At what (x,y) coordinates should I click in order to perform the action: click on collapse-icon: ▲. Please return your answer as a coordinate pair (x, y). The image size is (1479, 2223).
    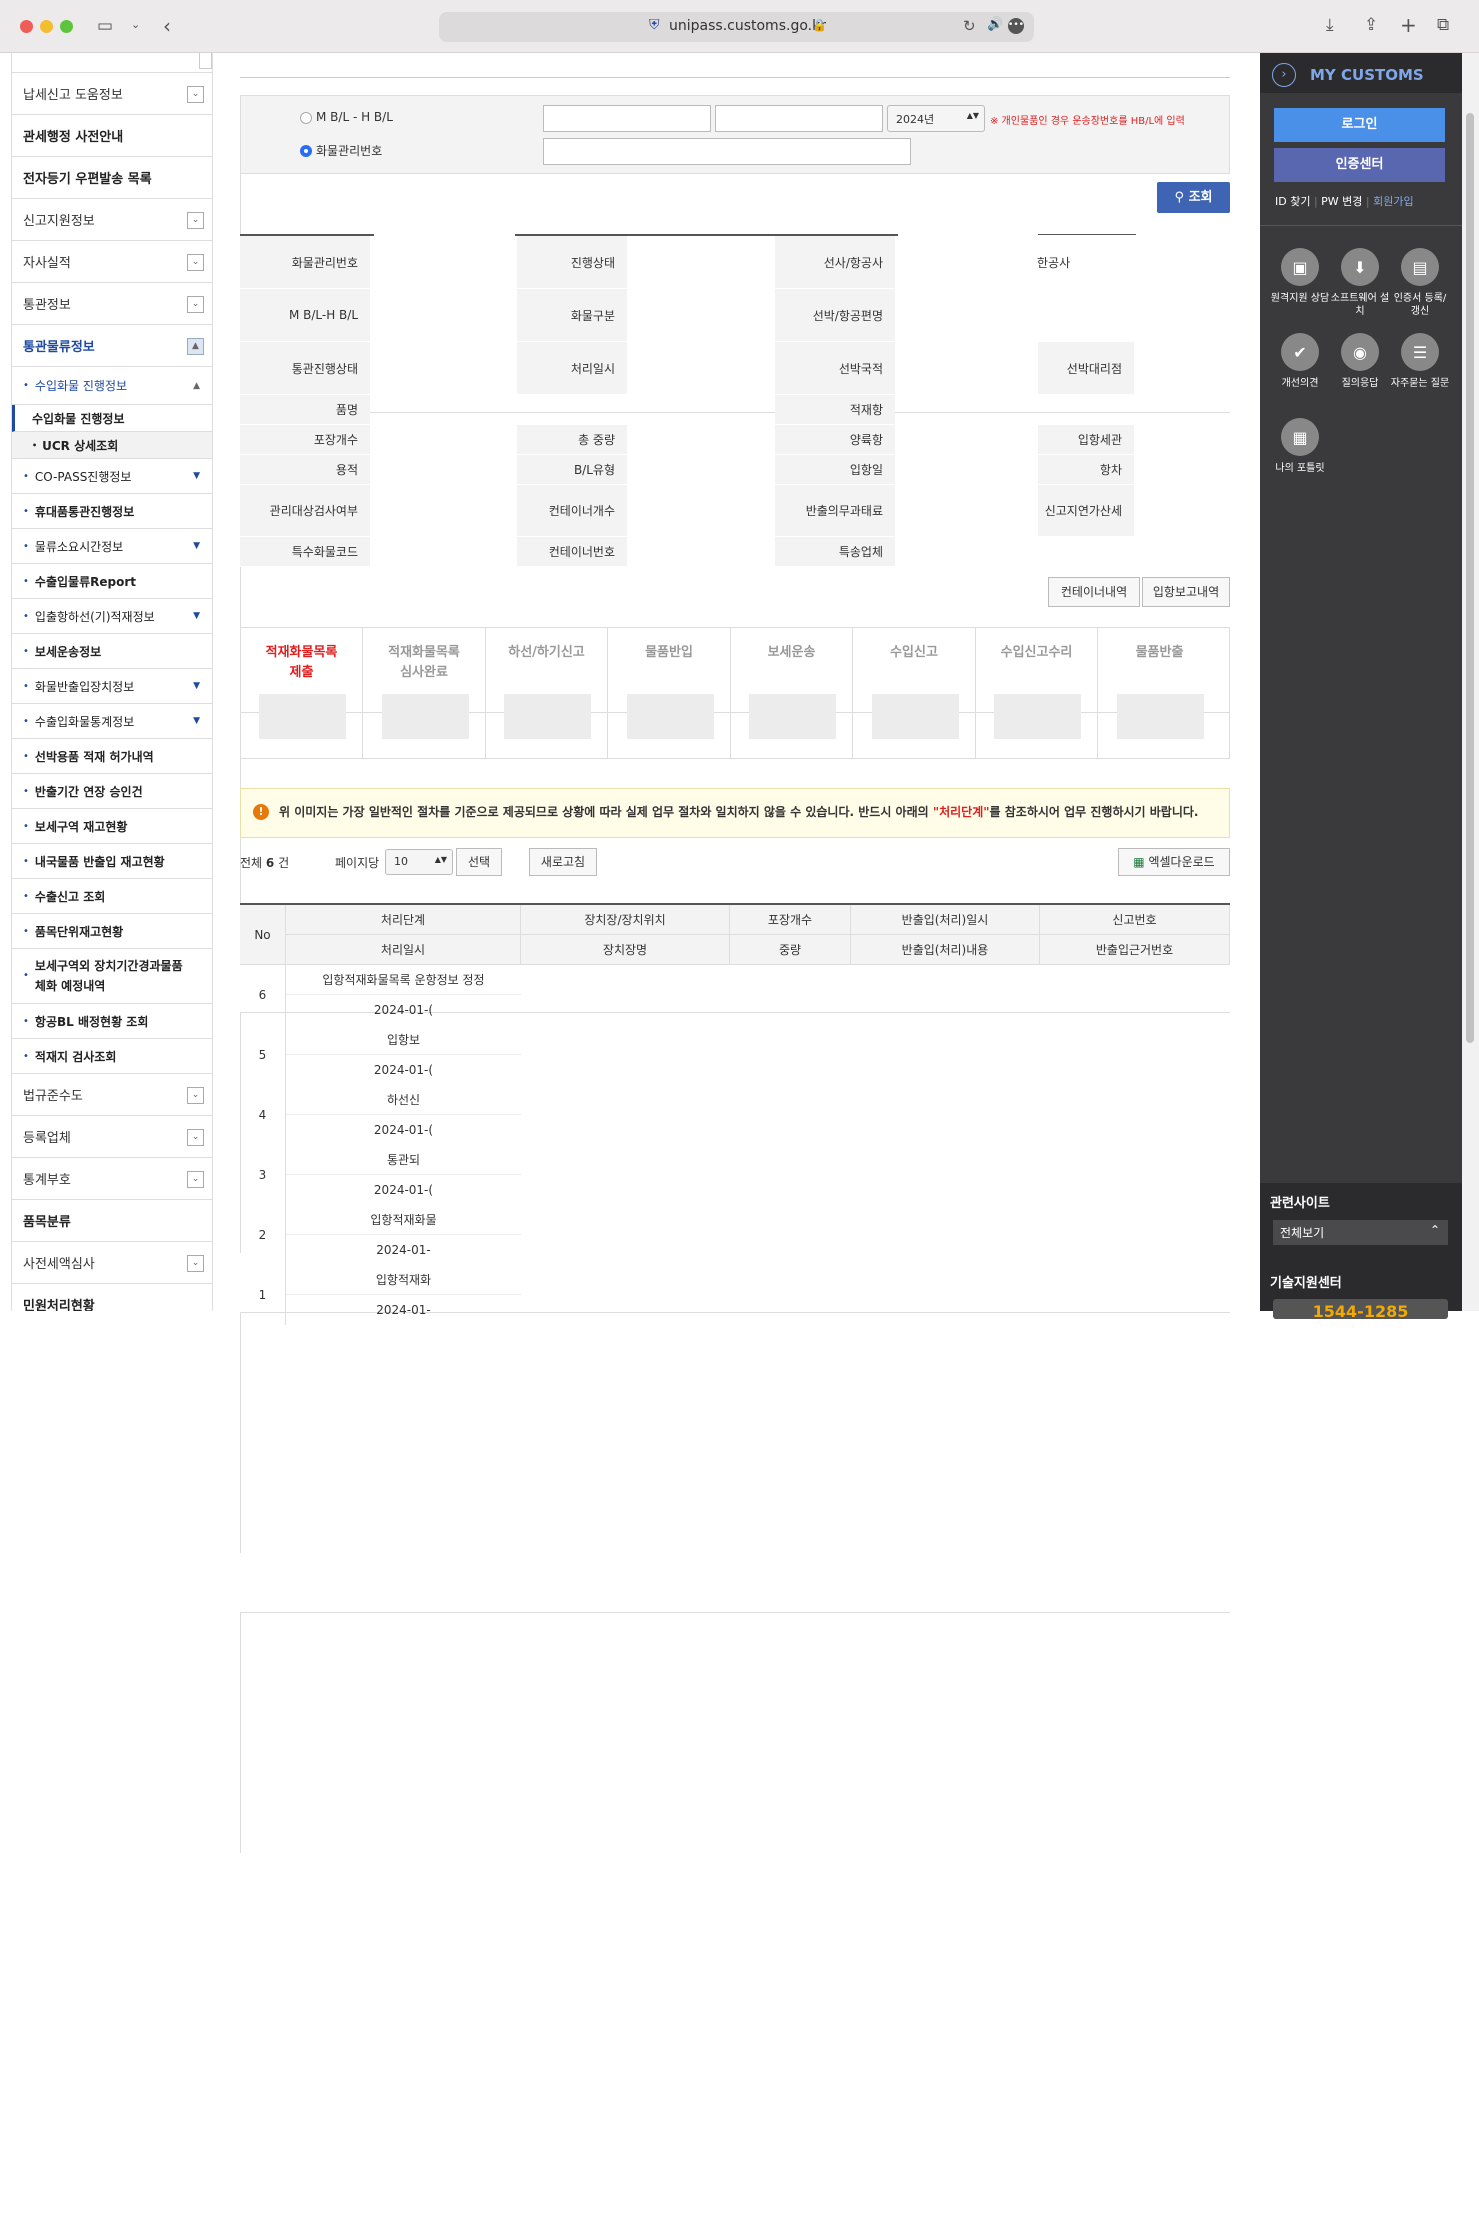
    Looking at the image, I should click on (195, 346).